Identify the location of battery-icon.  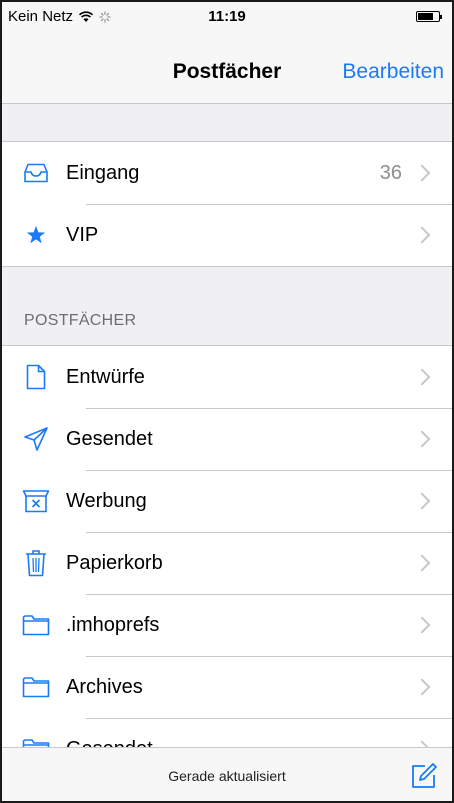
(429, 16).